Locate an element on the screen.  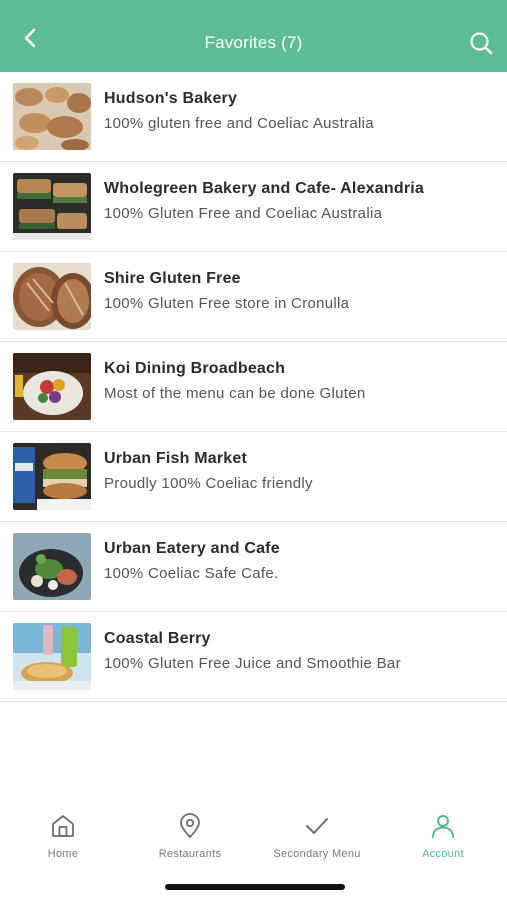
tab-label: Account is located at coordinates (443, 854).